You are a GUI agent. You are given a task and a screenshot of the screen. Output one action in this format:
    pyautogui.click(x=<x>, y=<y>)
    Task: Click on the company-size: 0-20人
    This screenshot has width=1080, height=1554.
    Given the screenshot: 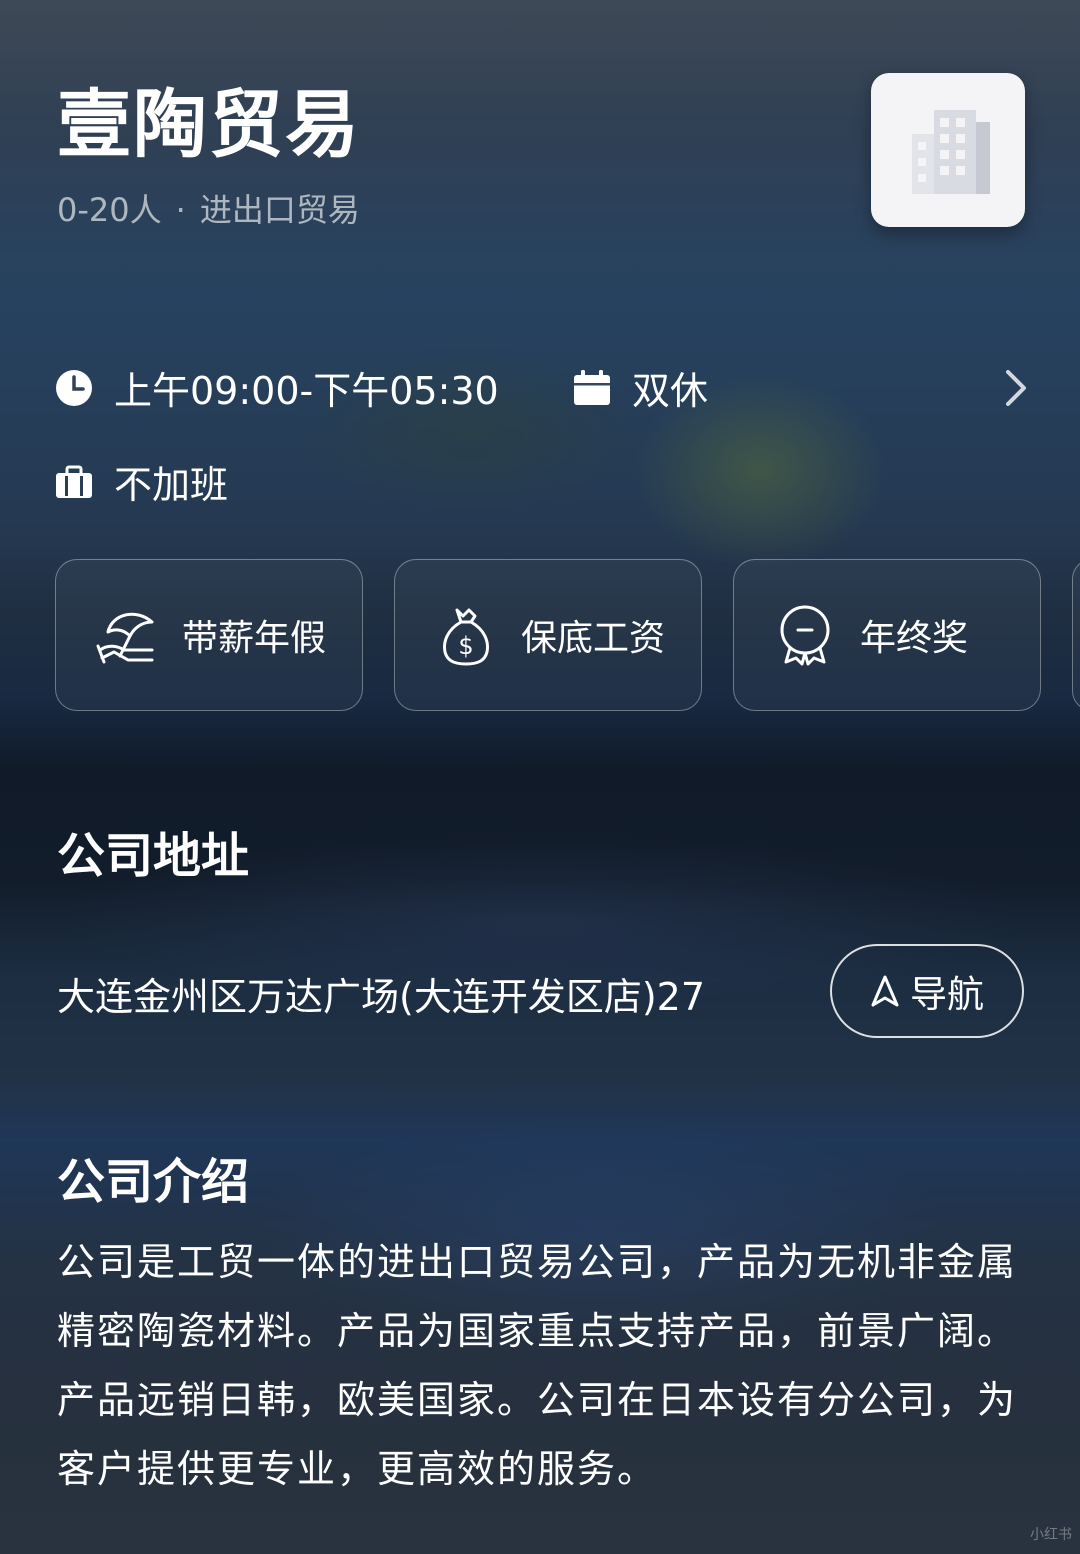 What is the action you would take?
    pyautogui.click(x=109, y=210)
    